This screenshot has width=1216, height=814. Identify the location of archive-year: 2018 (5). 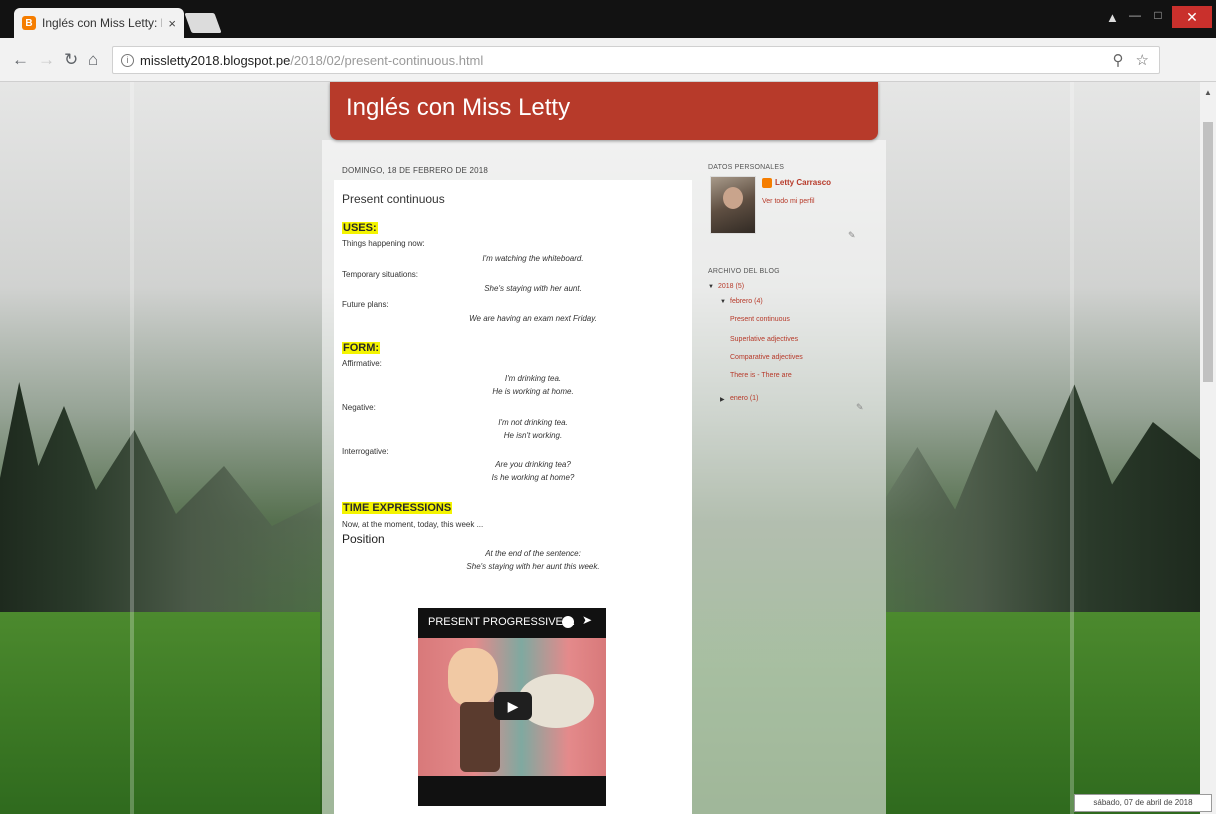
(731, 286).